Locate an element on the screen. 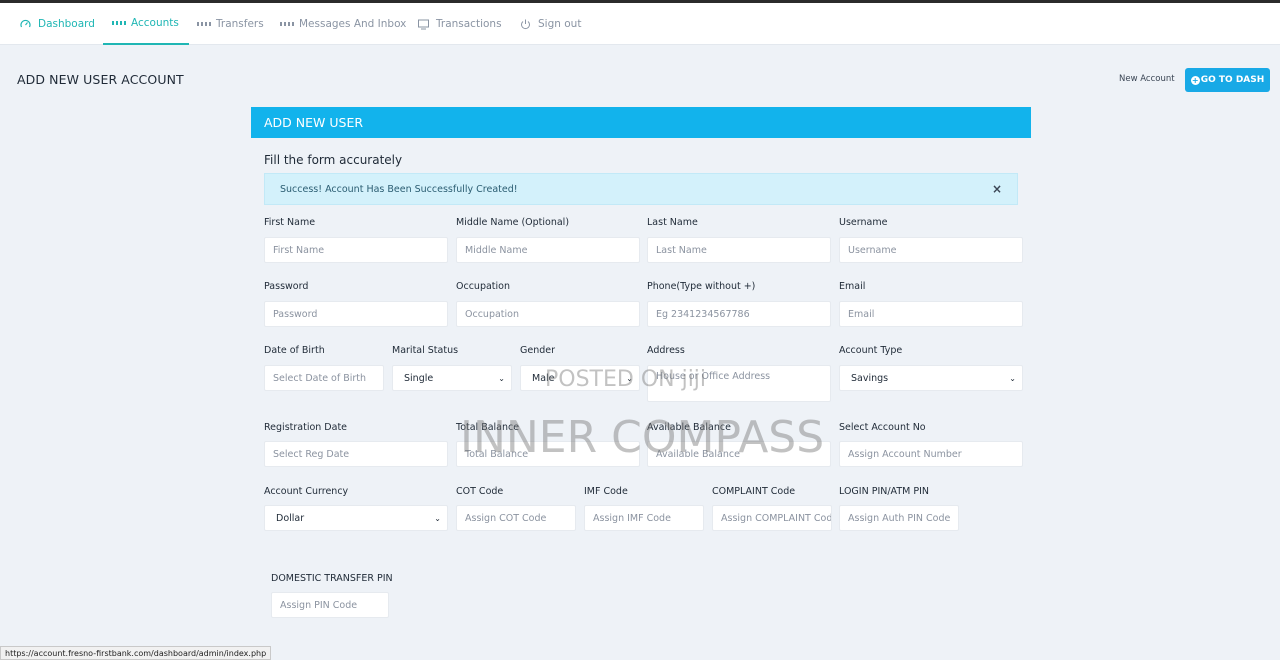 The image size is (1280, 660). address-label: Address is located at coordinates (666, 350).